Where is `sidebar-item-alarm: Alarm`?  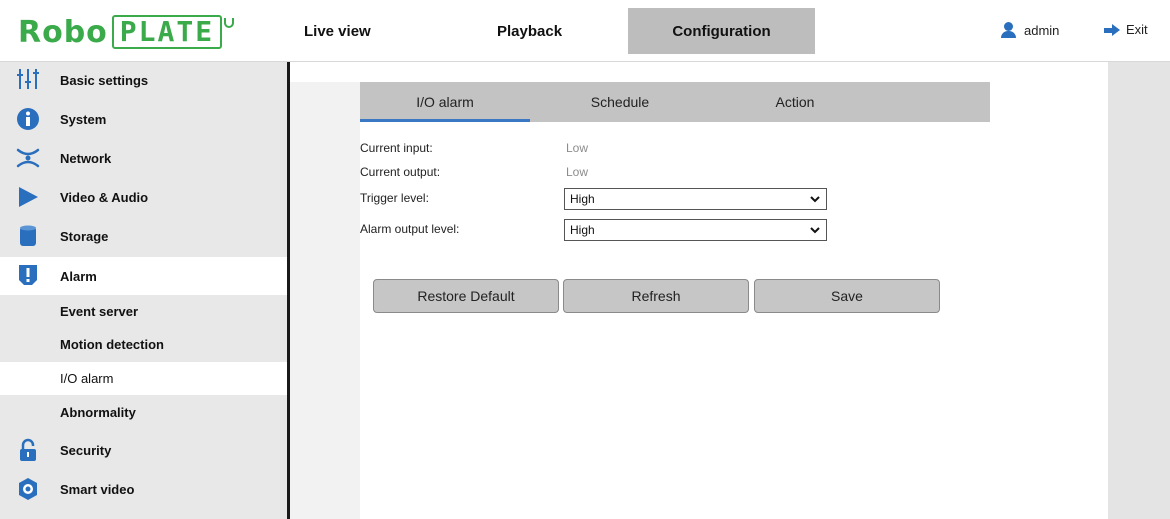
sidebar-item-alarm: Alarm is located at coordinates (143, 276).